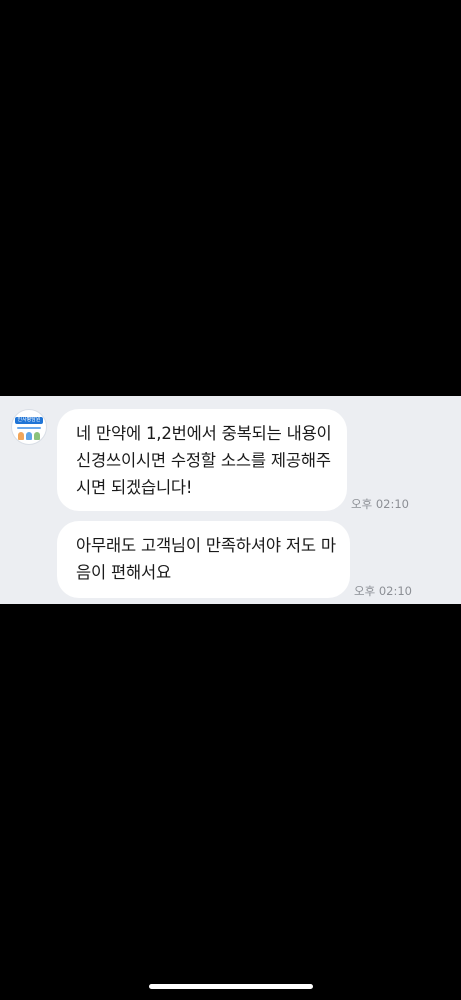 The height and width of the screenshot is (1000, 461). Describe the element at coordinates (231, 986) in the screenshot. I see `home-indicator` at that location.